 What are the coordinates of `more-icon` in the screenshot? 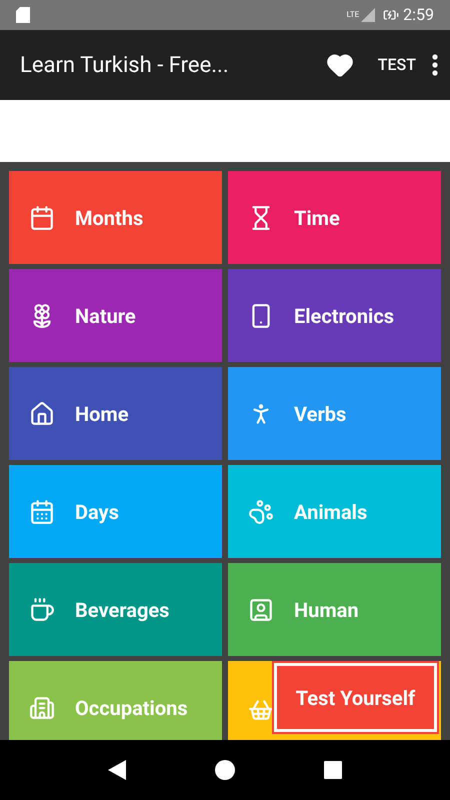 It's located at (435, 65).